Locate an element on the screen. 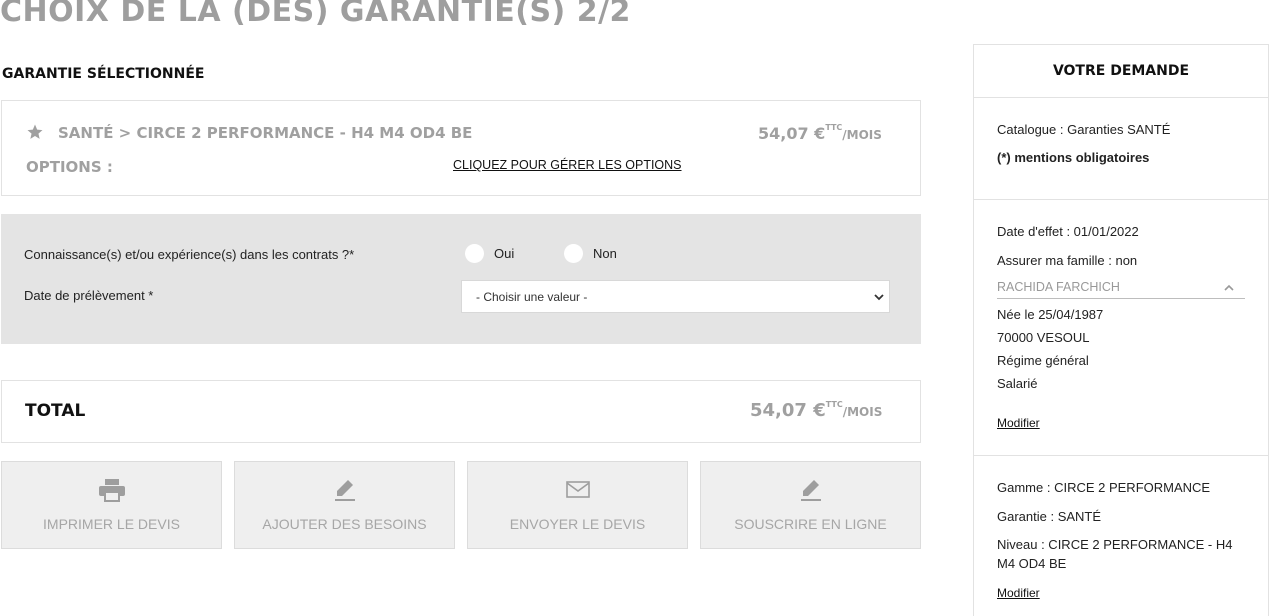 Image resolution: width=1269 pixels, height=616 pixels. total-price-ttc: TTC is located at coordinates (834, 404).